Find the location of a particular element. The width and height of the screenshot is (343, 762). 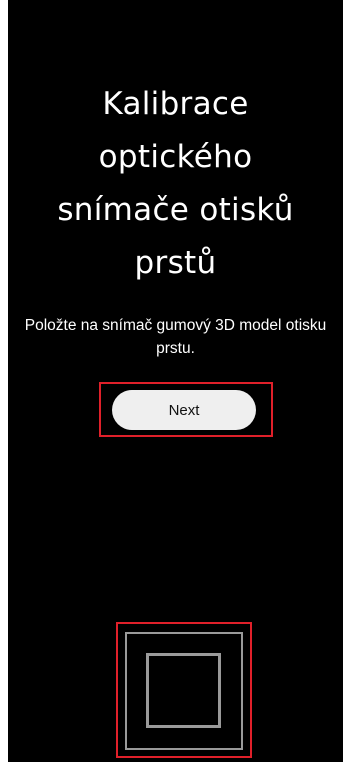

next-button: Next is located at coordinates (184, 410).